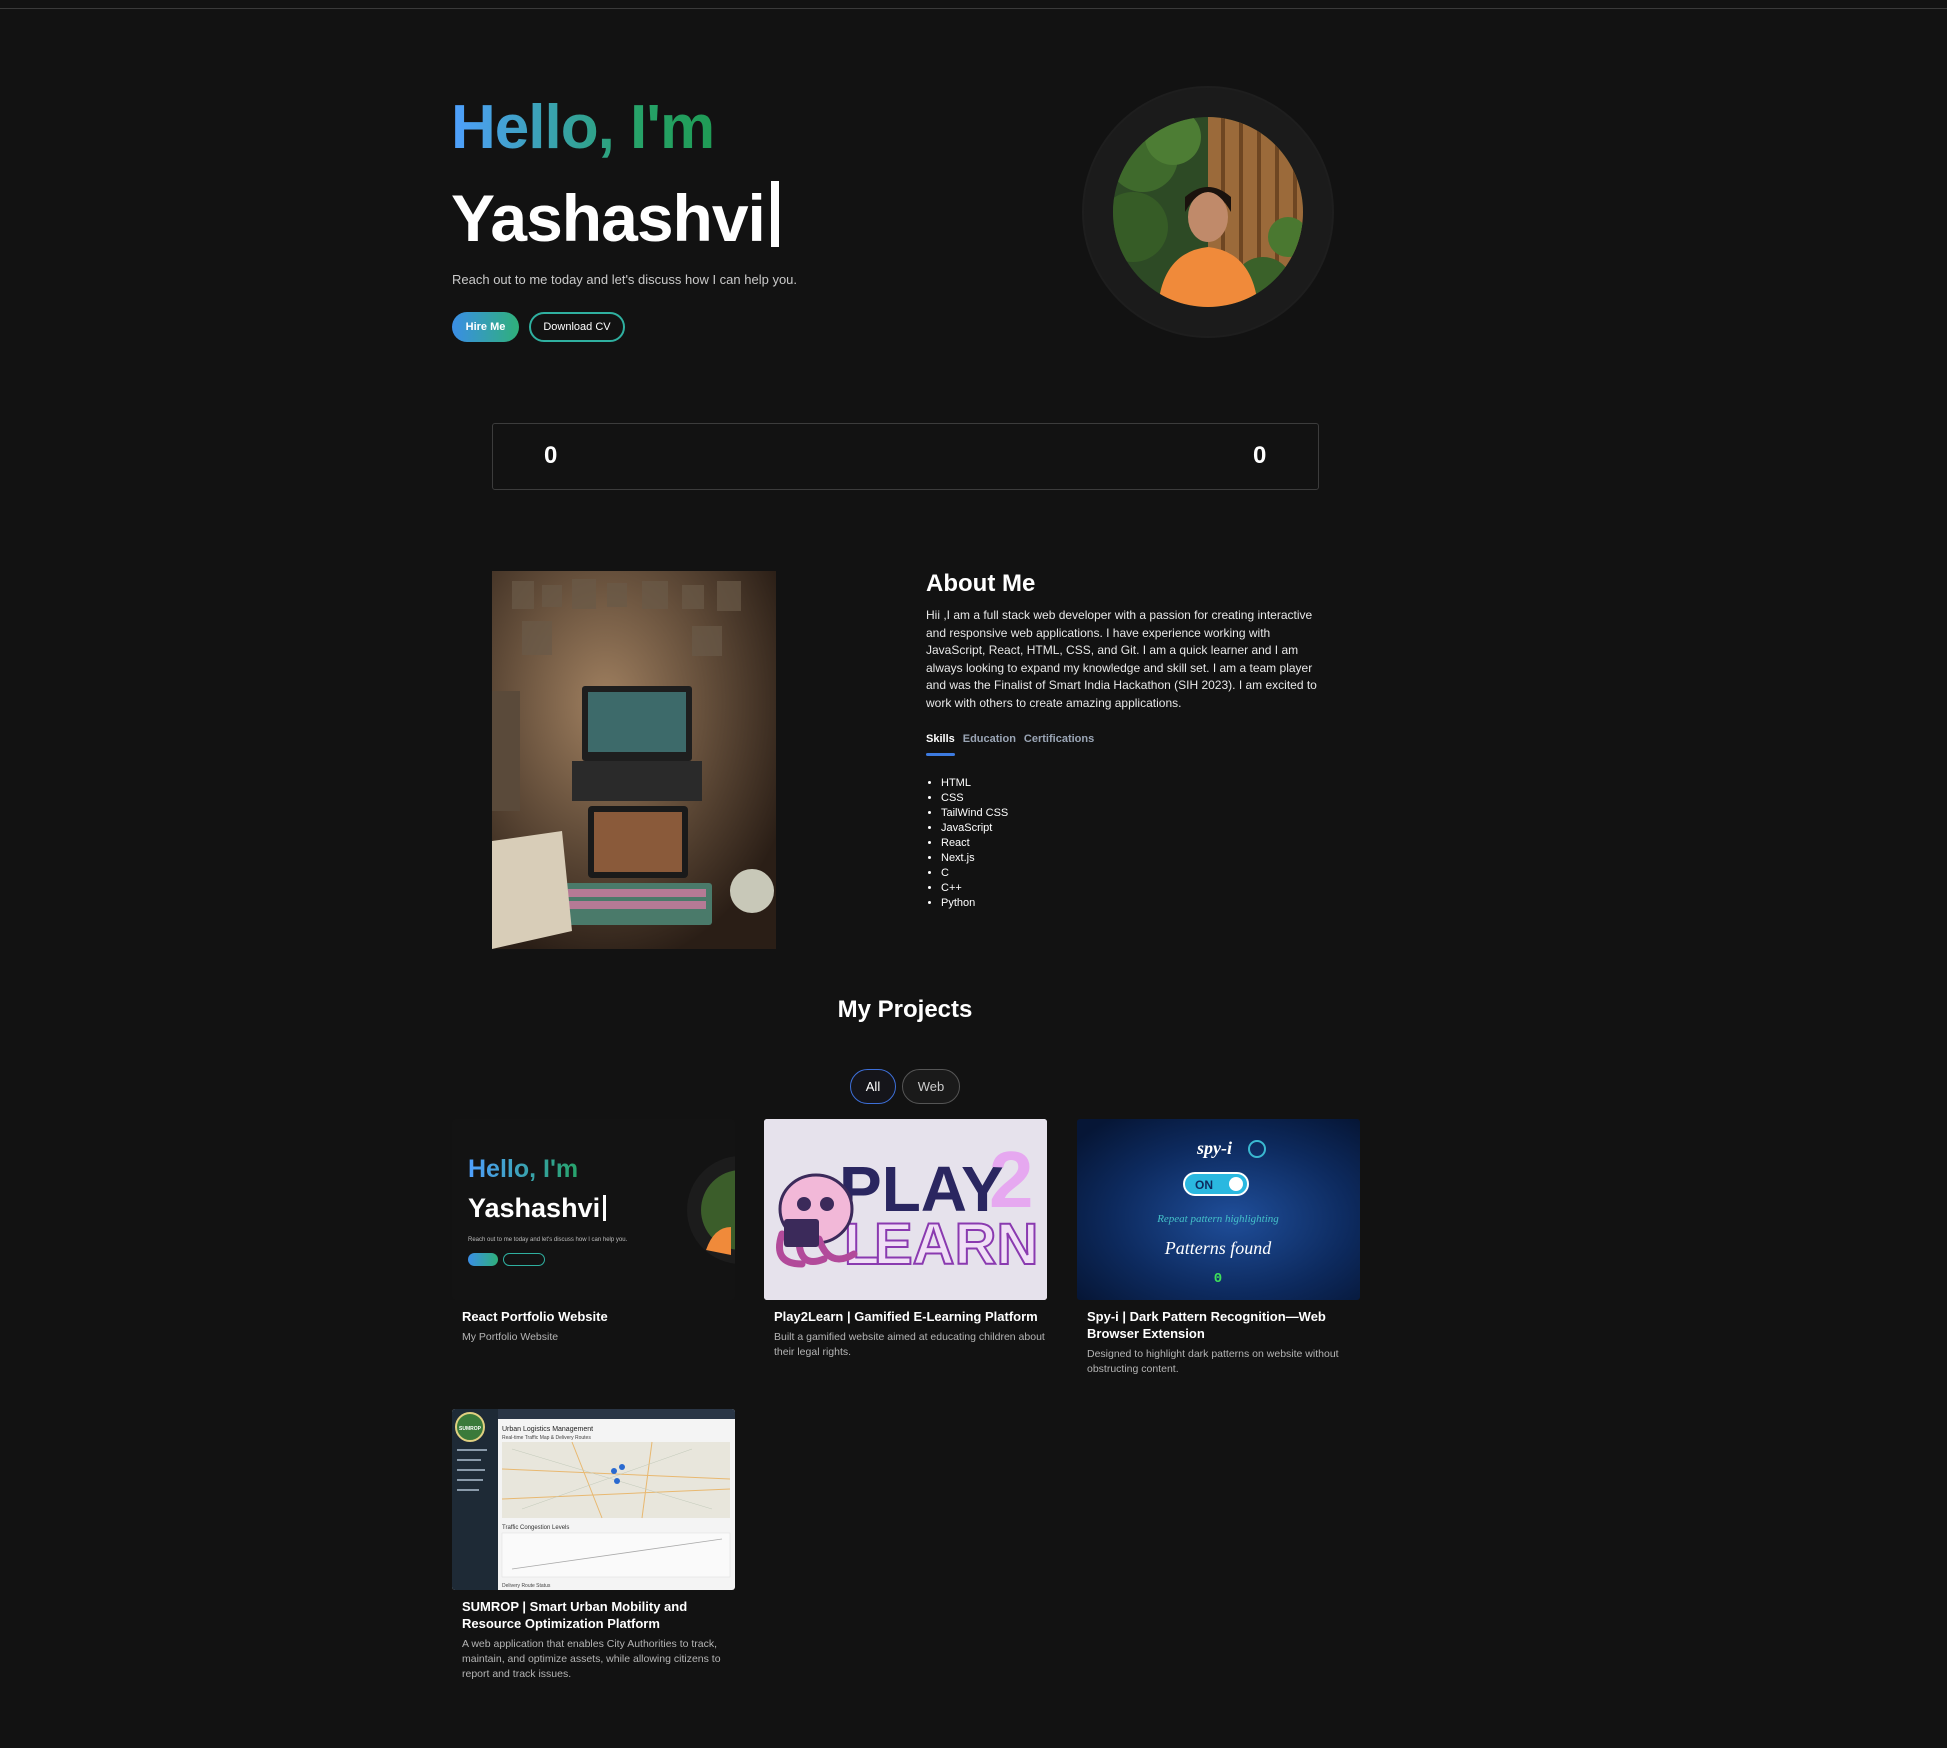 This screenshot has width=1947, height=1748. I want to click on about-title: About Me, so click(981, 583).